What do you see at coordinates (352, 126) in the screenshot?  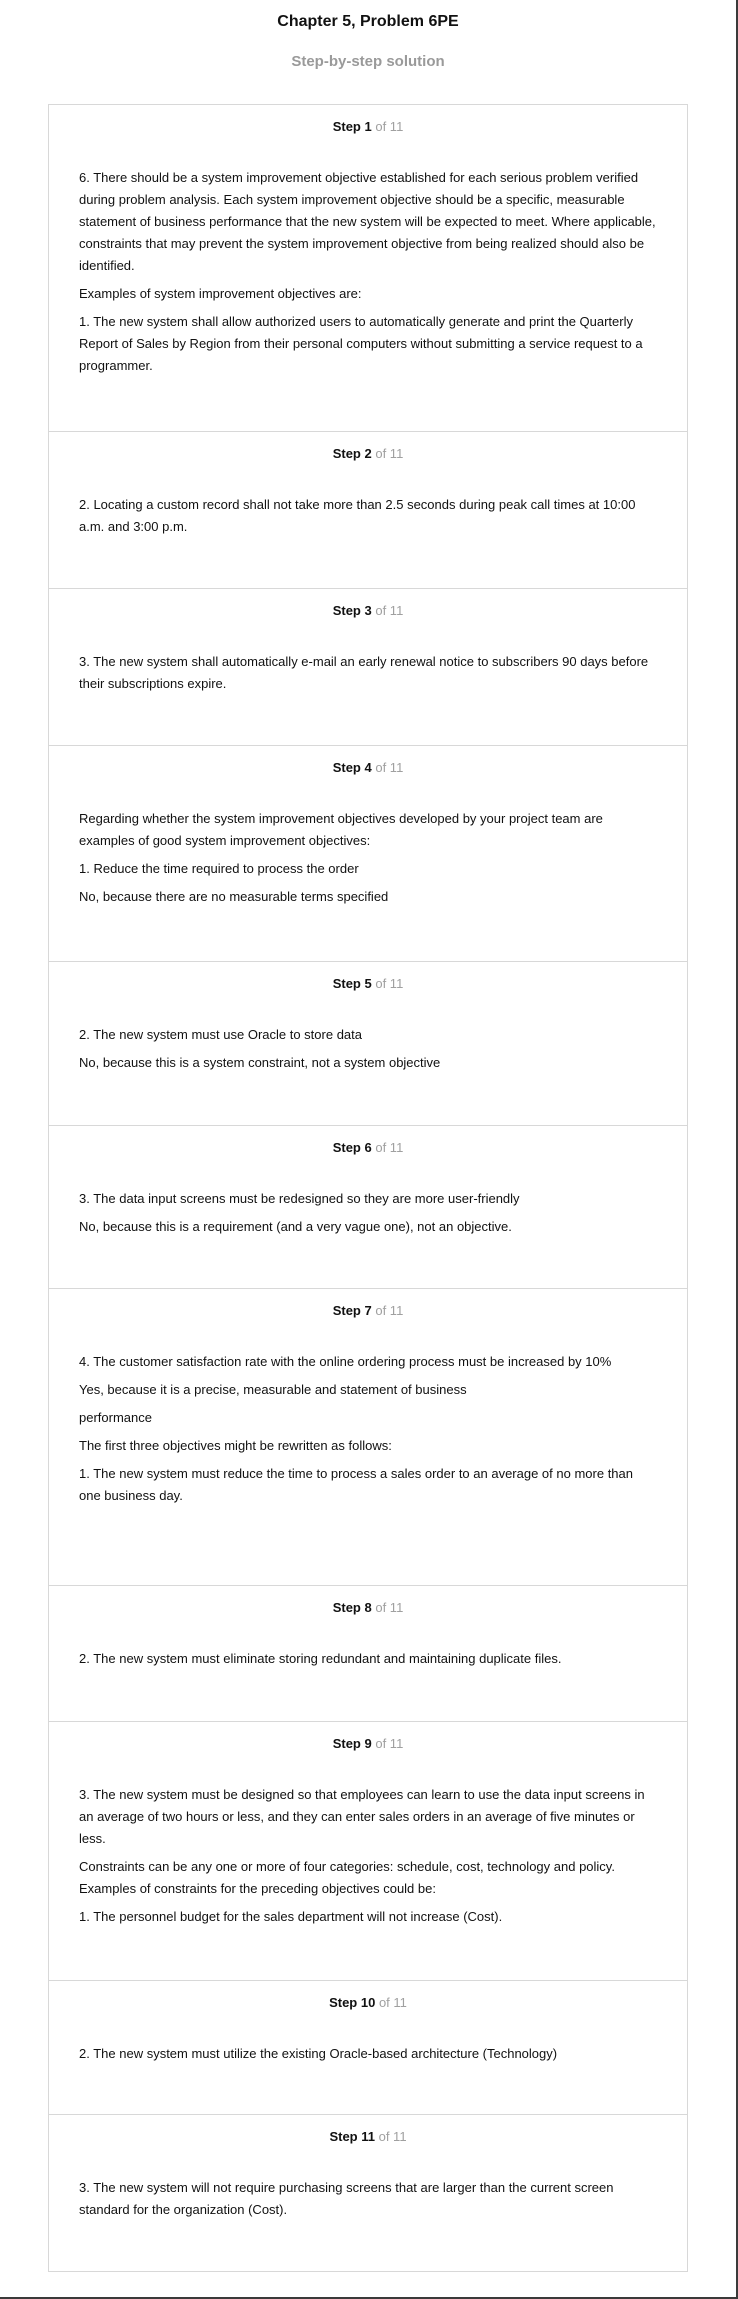 I see `step-number: Step 1` at bounding box center [352, 126].